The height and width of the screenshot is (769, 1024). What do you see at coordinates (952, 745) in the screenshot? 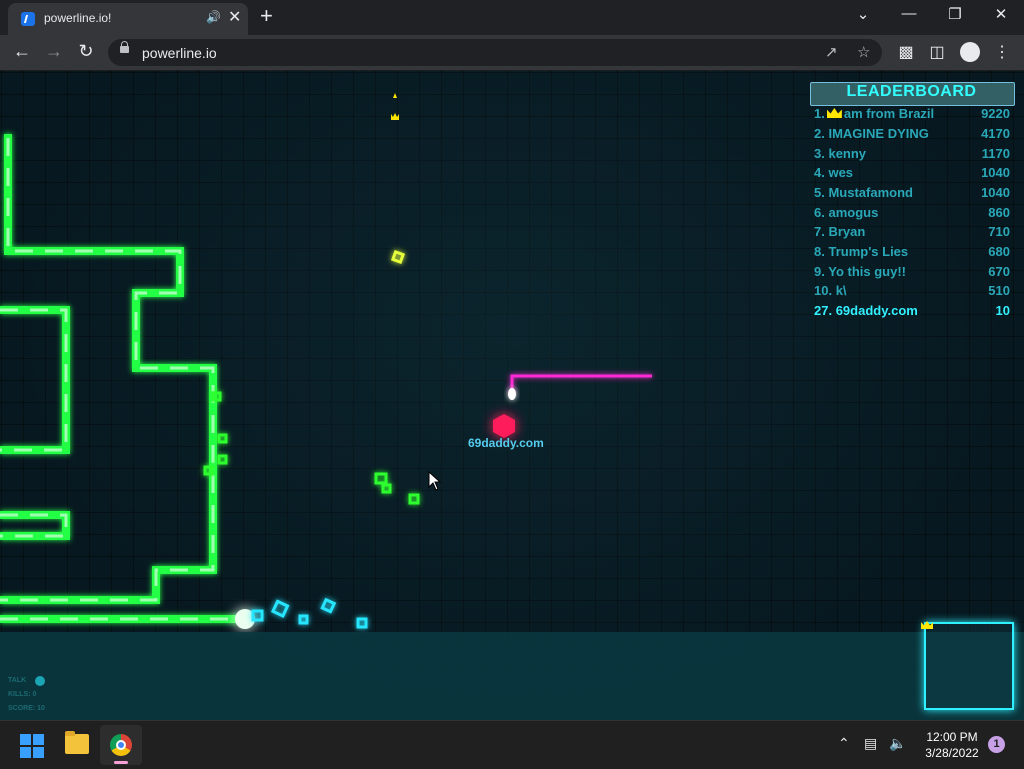
I see `clock: 12:00 PM 3/28/2022` at bounding box center [952, 745].